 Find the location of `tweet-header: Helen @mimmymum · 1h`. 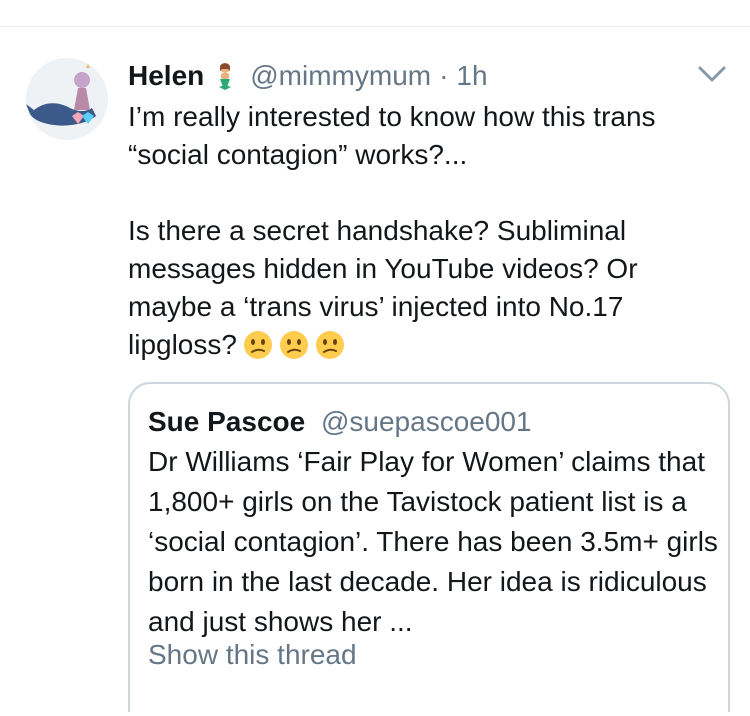

tweet-header: Helen @mimmymum · 1h is located at coordinates (308, 76).